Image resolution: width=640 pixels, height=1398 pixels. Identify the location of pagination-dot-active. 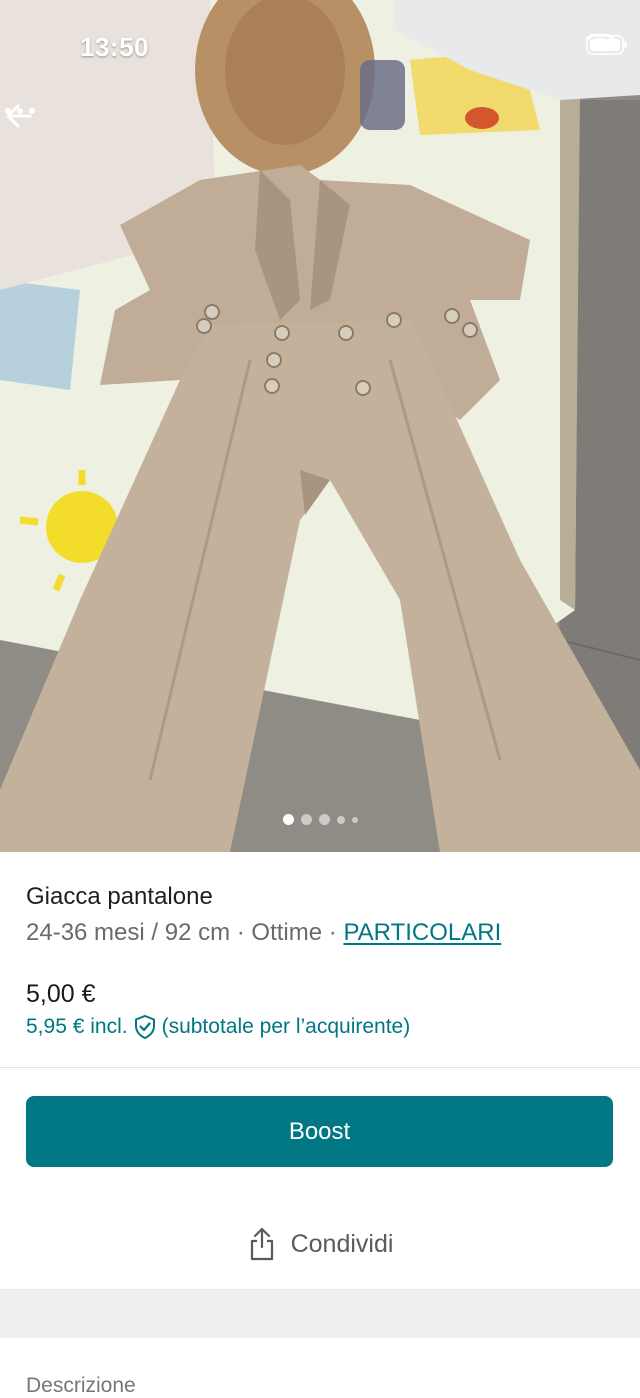
(288, 819).